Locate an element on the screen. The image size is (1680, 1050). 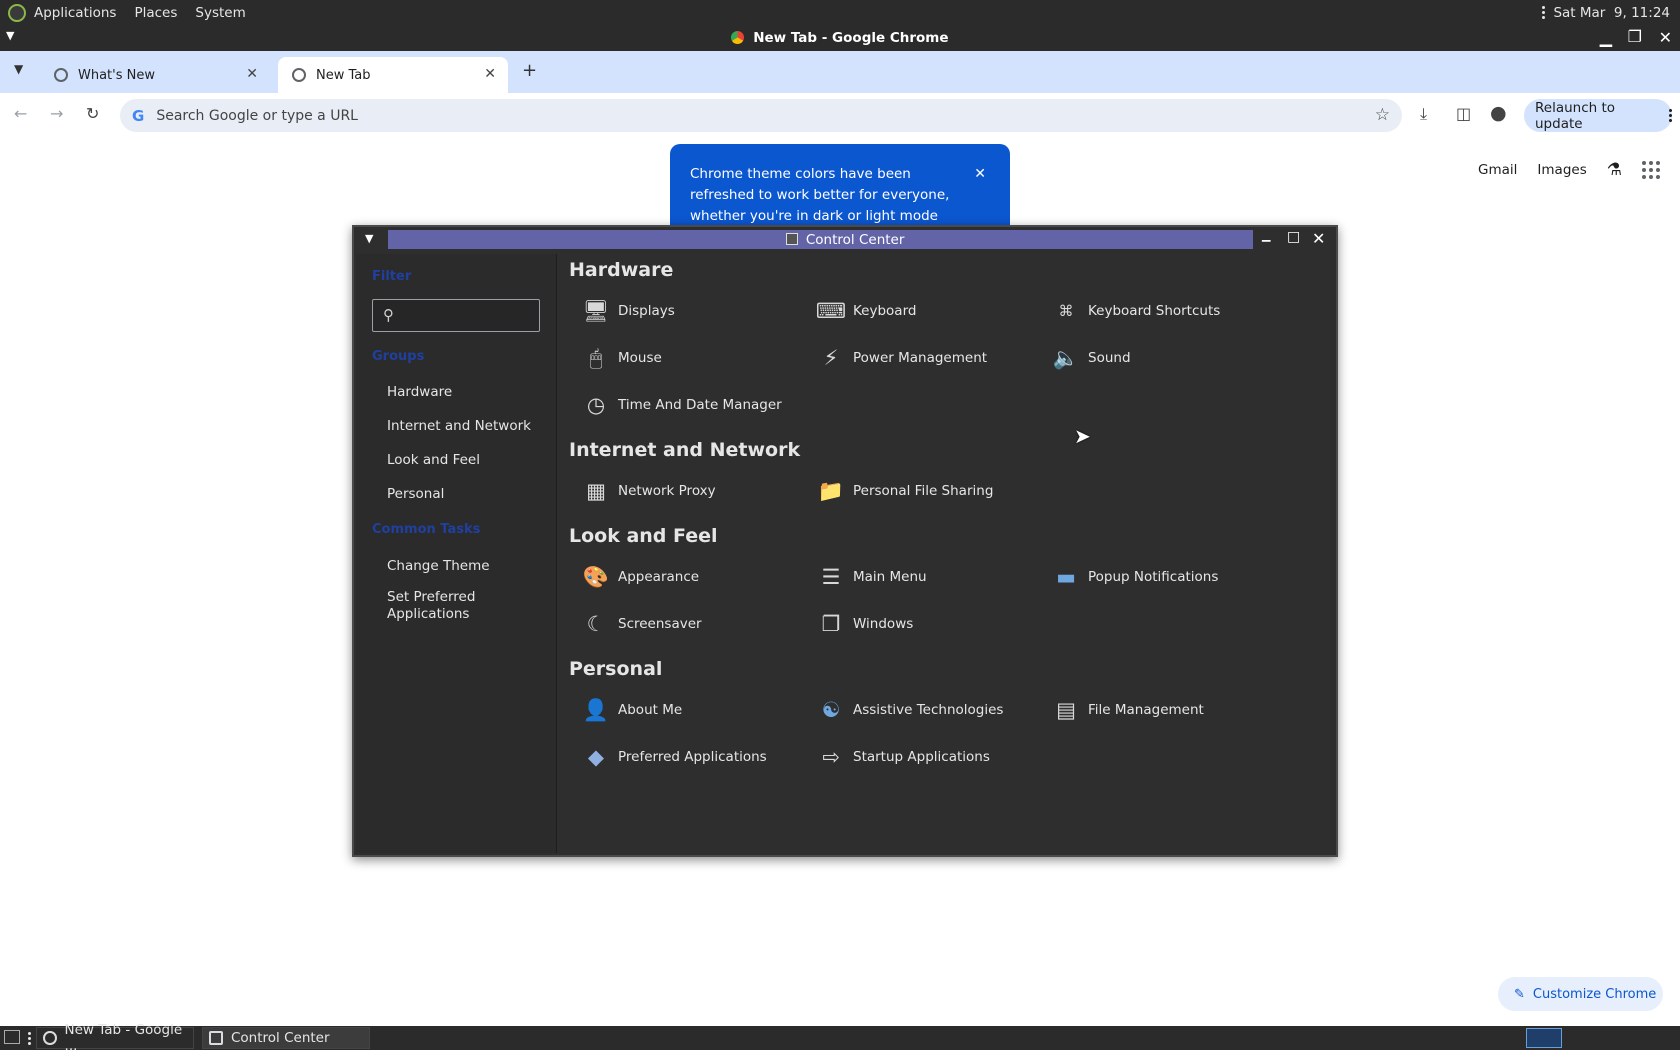
item-personal-file-sharing: 📁 Personal File Sharing is located at coordinates (904, 491).